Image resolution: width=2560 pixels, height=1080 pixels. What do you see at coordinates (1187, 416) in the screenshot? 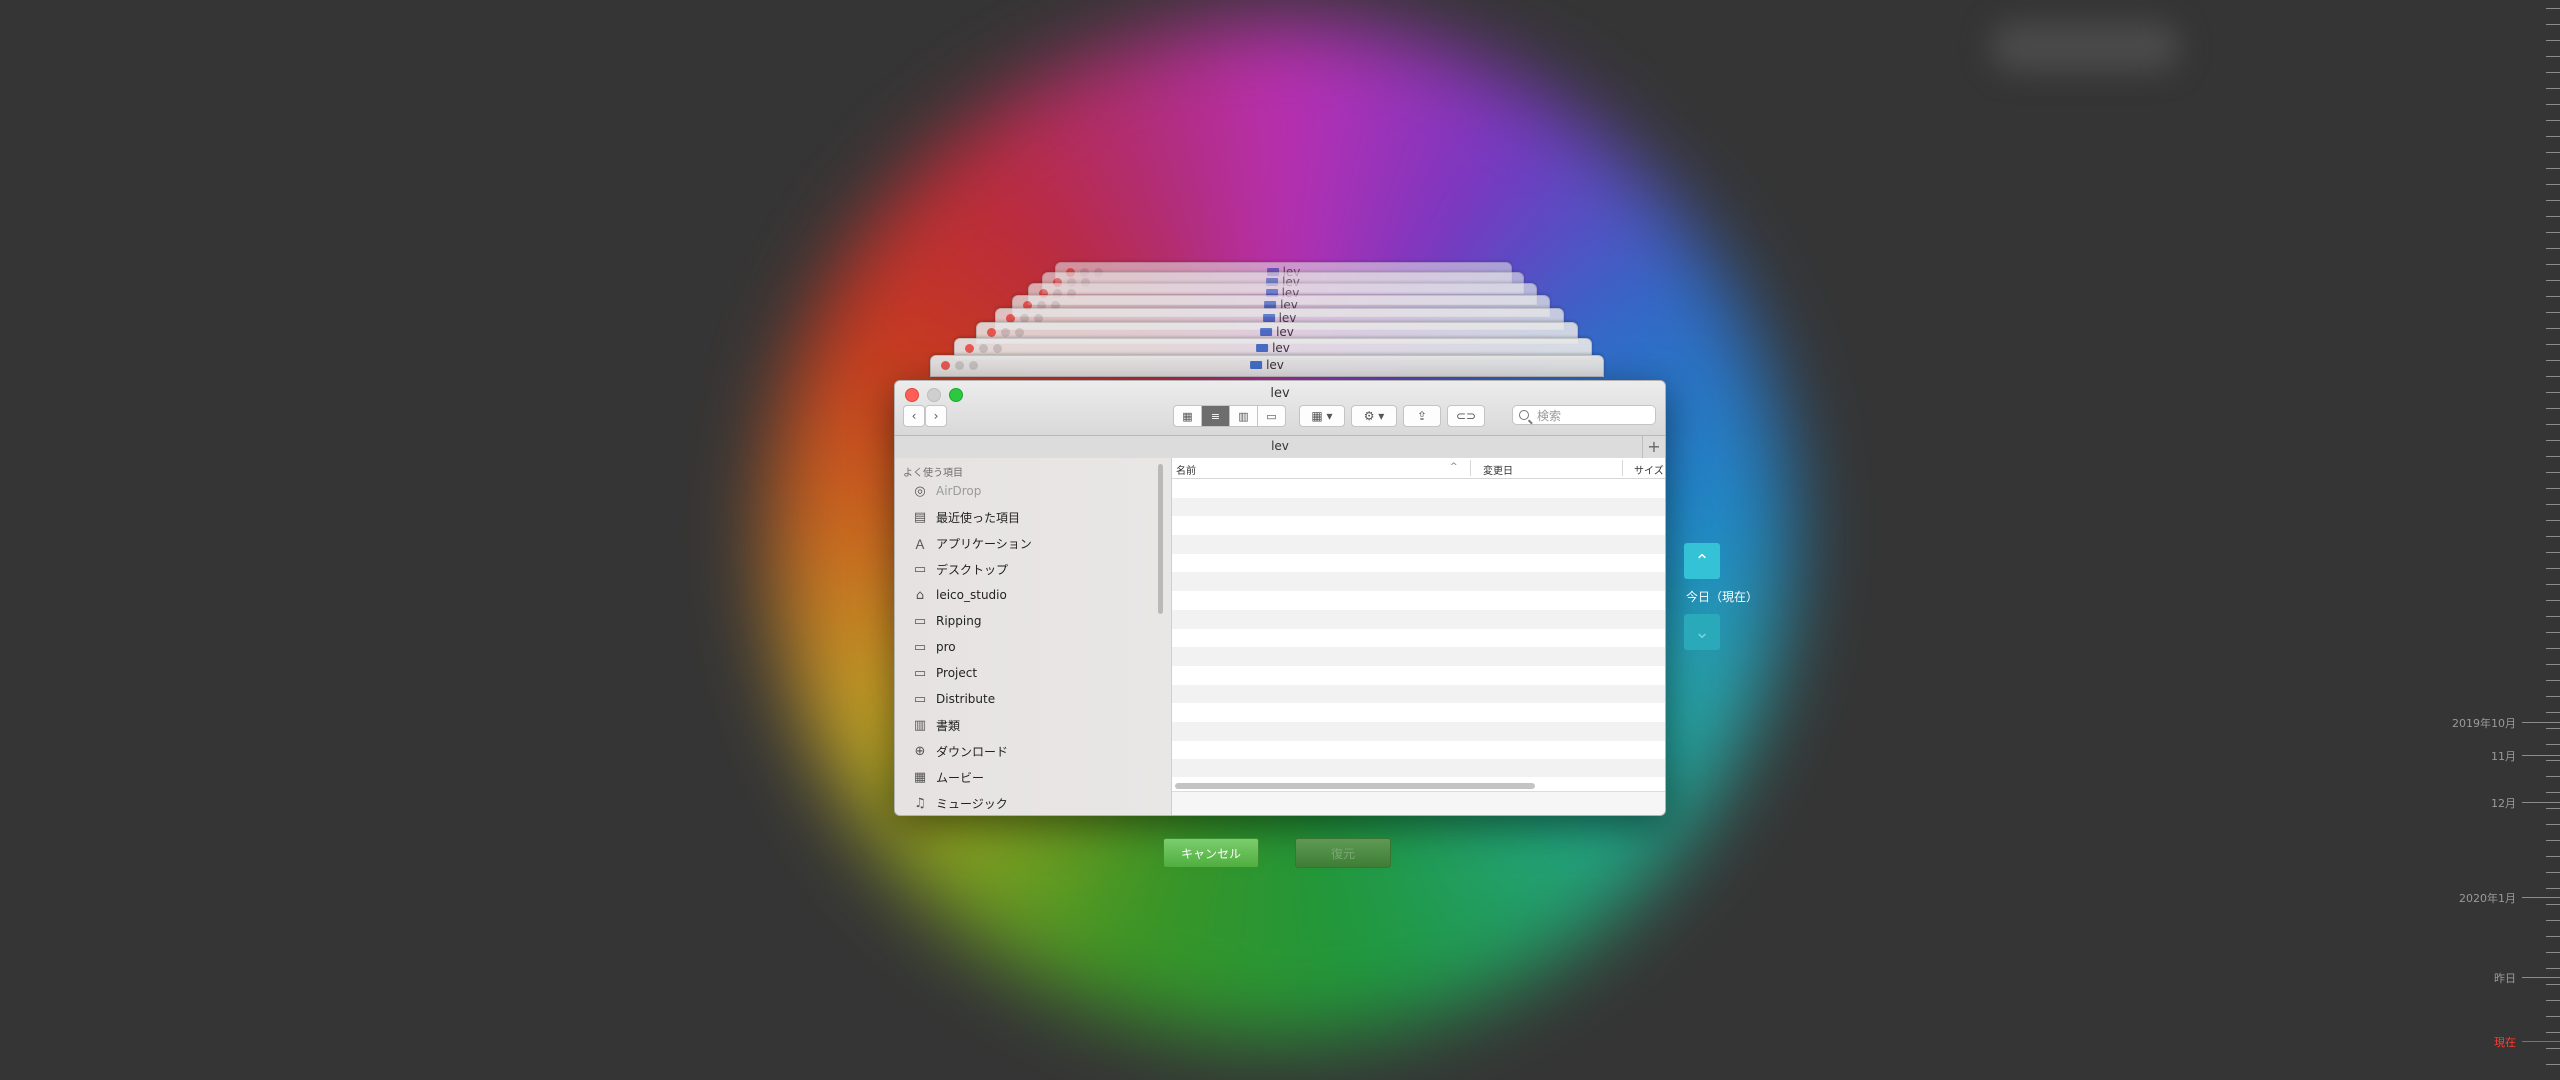
I see `icon-view-button: ▦` at bounding box center [1187, 416].